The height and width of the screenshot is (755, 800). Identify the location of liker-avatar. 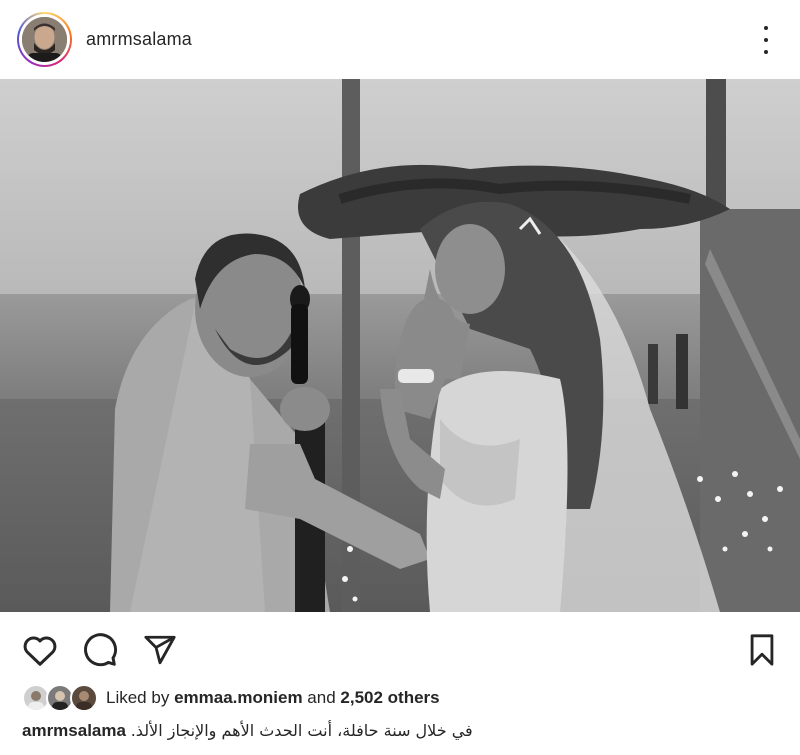
(84, 698).